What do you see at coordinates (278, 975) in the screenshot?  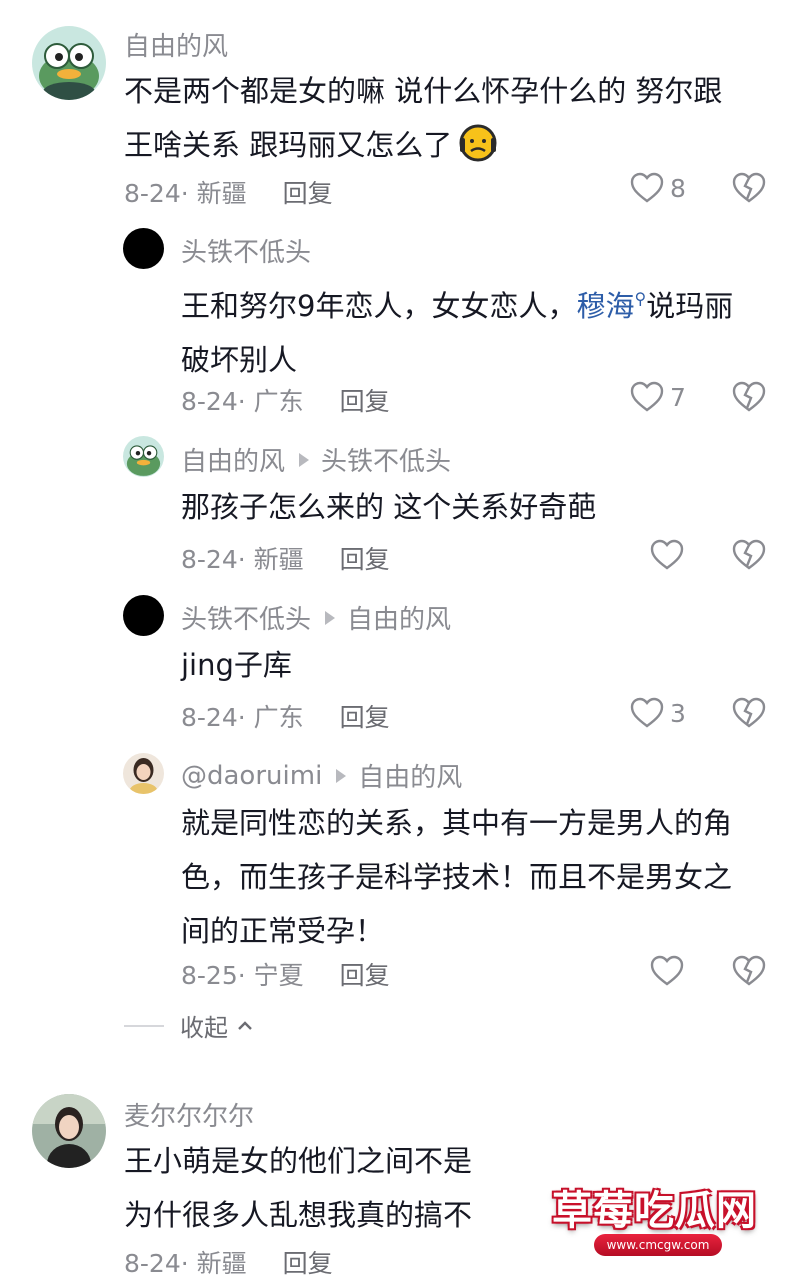 I see `reply-location: 宁夏` at bounding box center [278, 975].